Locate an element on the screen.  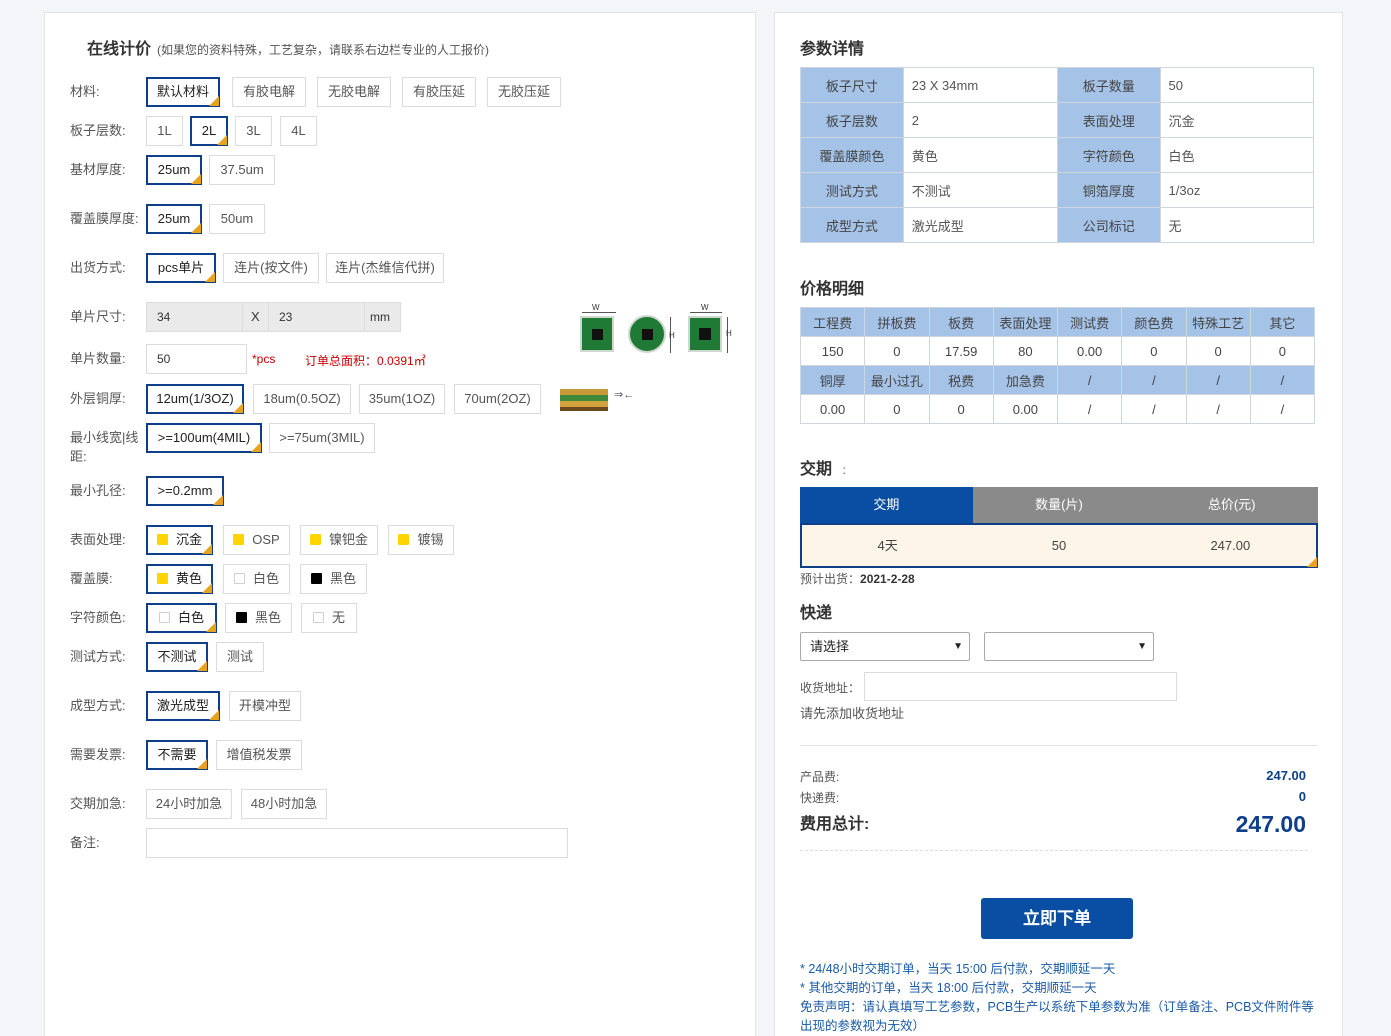
copper-option-70um: 70um(2OZ) is located at coordinates (497, 399).